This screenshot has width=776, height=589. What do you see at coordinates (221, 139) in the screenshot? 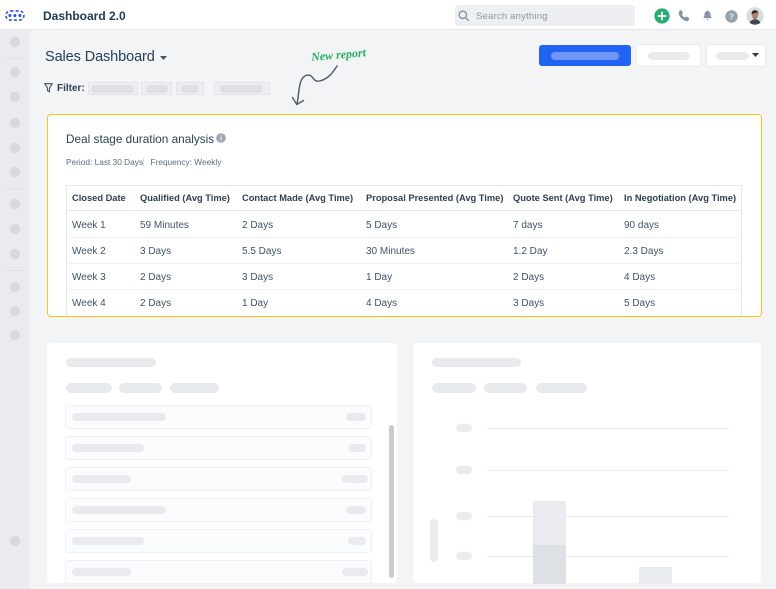
I see `svg-text: i` at bounding box center [221, 139].